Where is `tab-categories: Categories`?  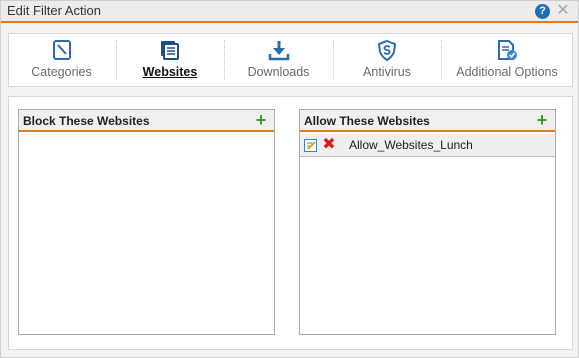 tab-categories: Categories is located at coordinates (61, 60).